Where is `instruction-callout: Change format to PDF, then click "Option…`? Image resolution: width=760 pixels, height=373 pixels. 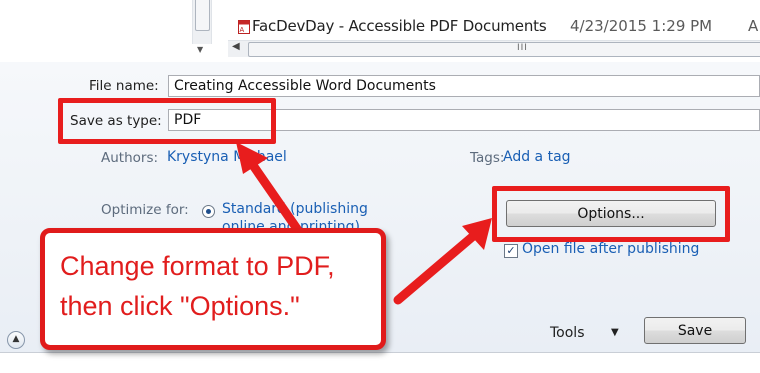 instruction-callout: Change format to PDF, then click "Option… is located at coordinates (213, 289).